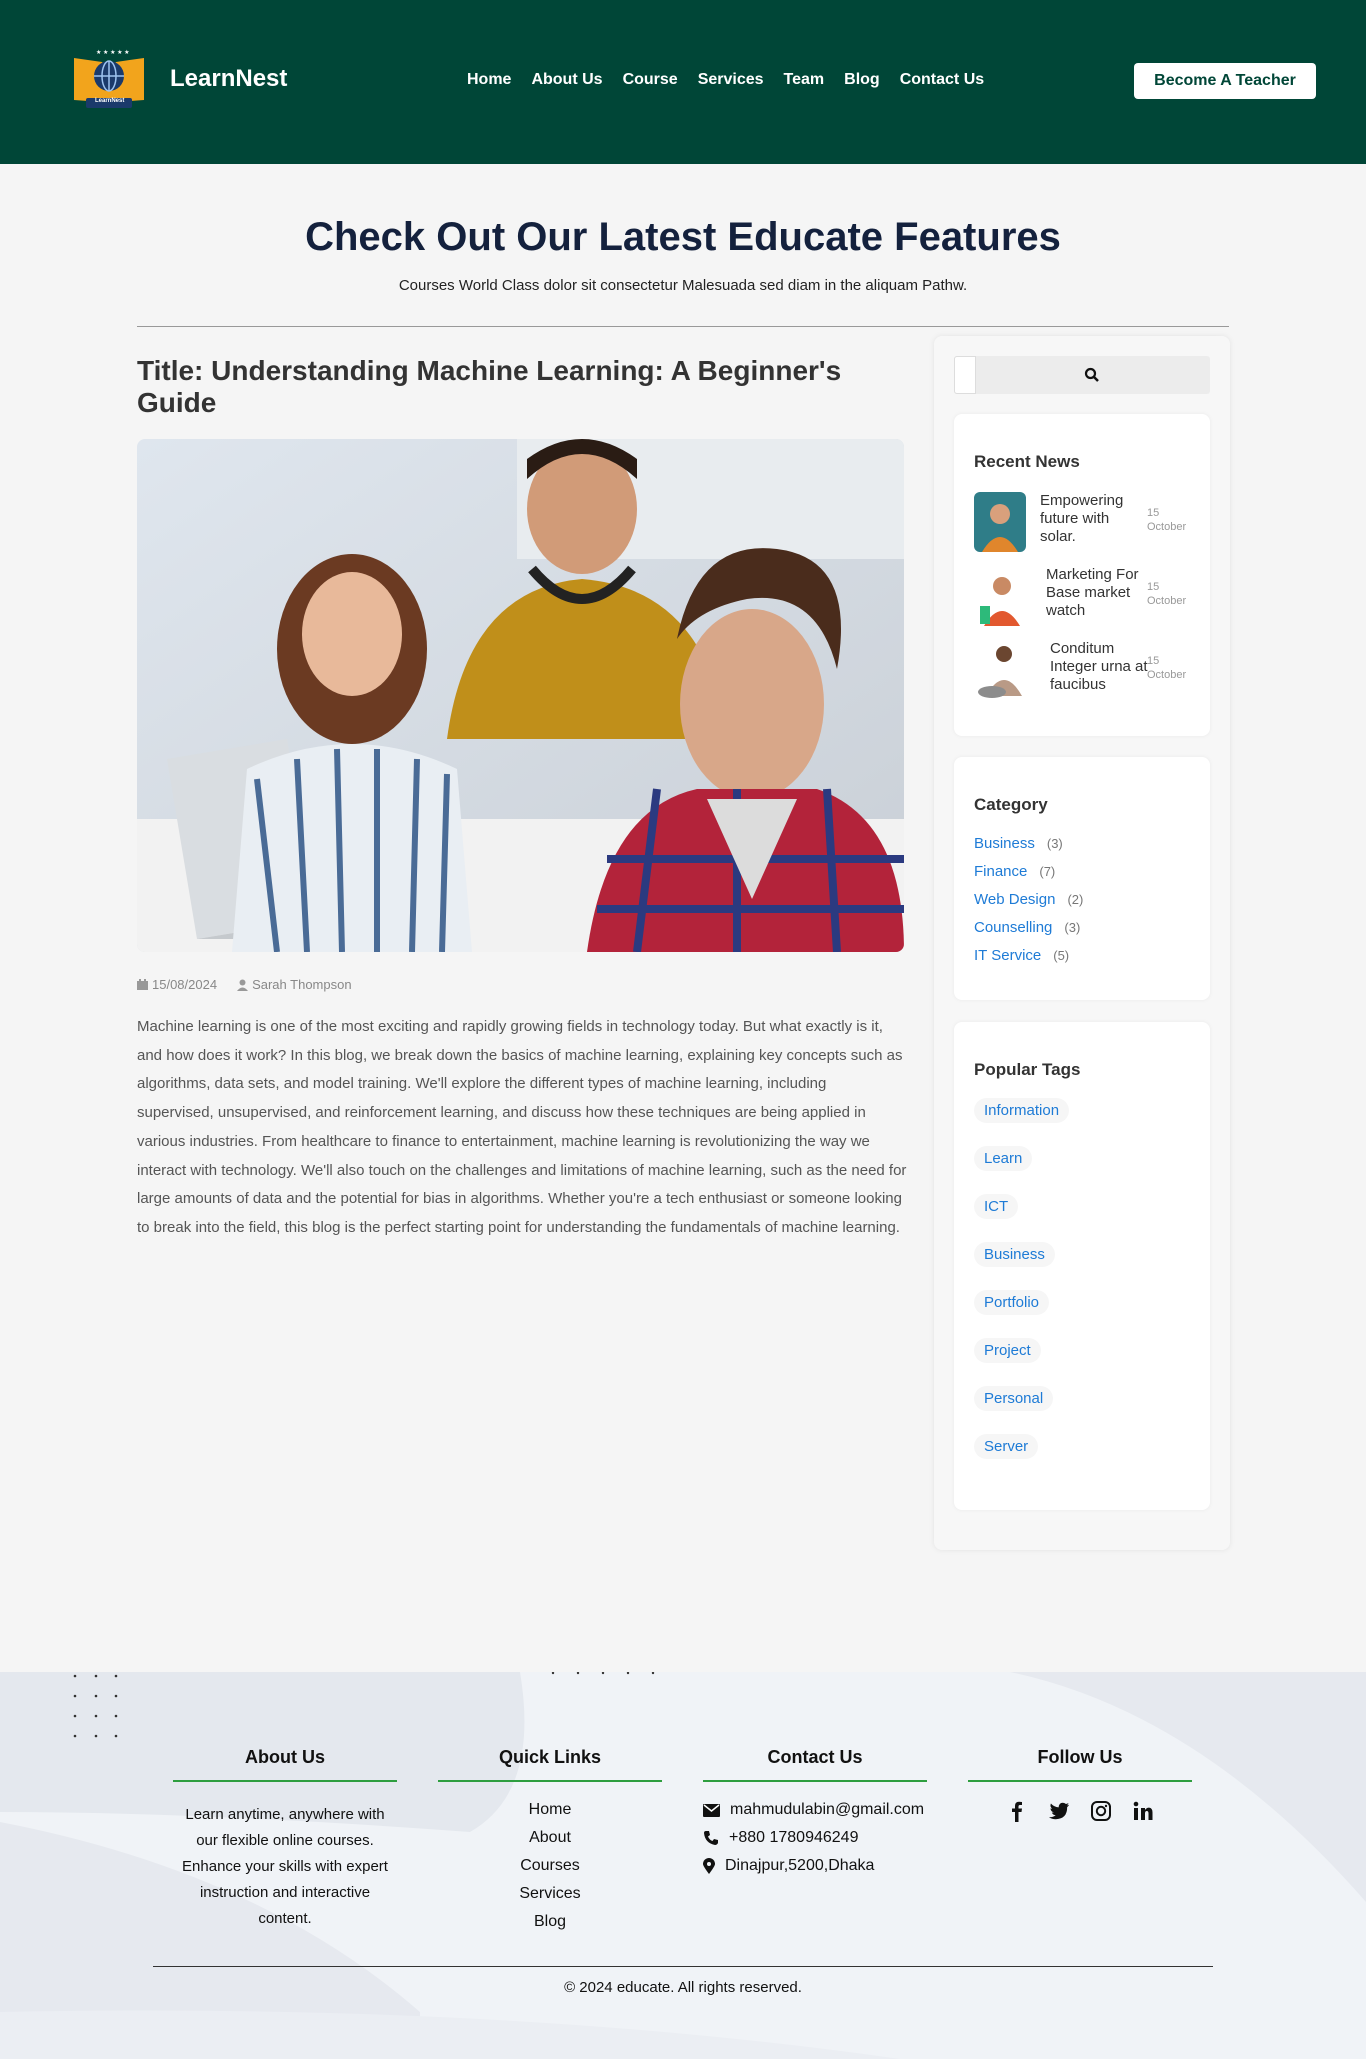 This screenshot has width=1366, height=2059. What do you see at coordinates (1028, 899) in the screenshot?
I see `category-item-web-design: Web Design (2)` at bounding box center [1028, 899].